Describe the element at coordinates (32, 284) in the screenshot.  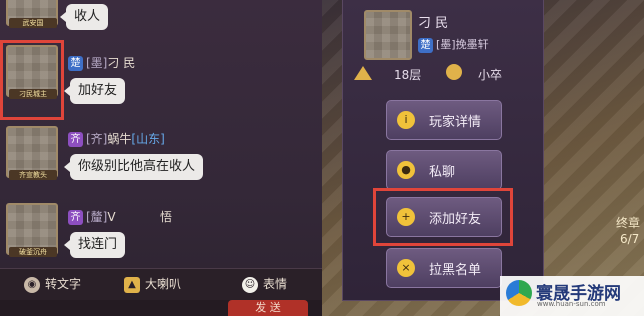
I see `microphone-icon: ◉` at that location.